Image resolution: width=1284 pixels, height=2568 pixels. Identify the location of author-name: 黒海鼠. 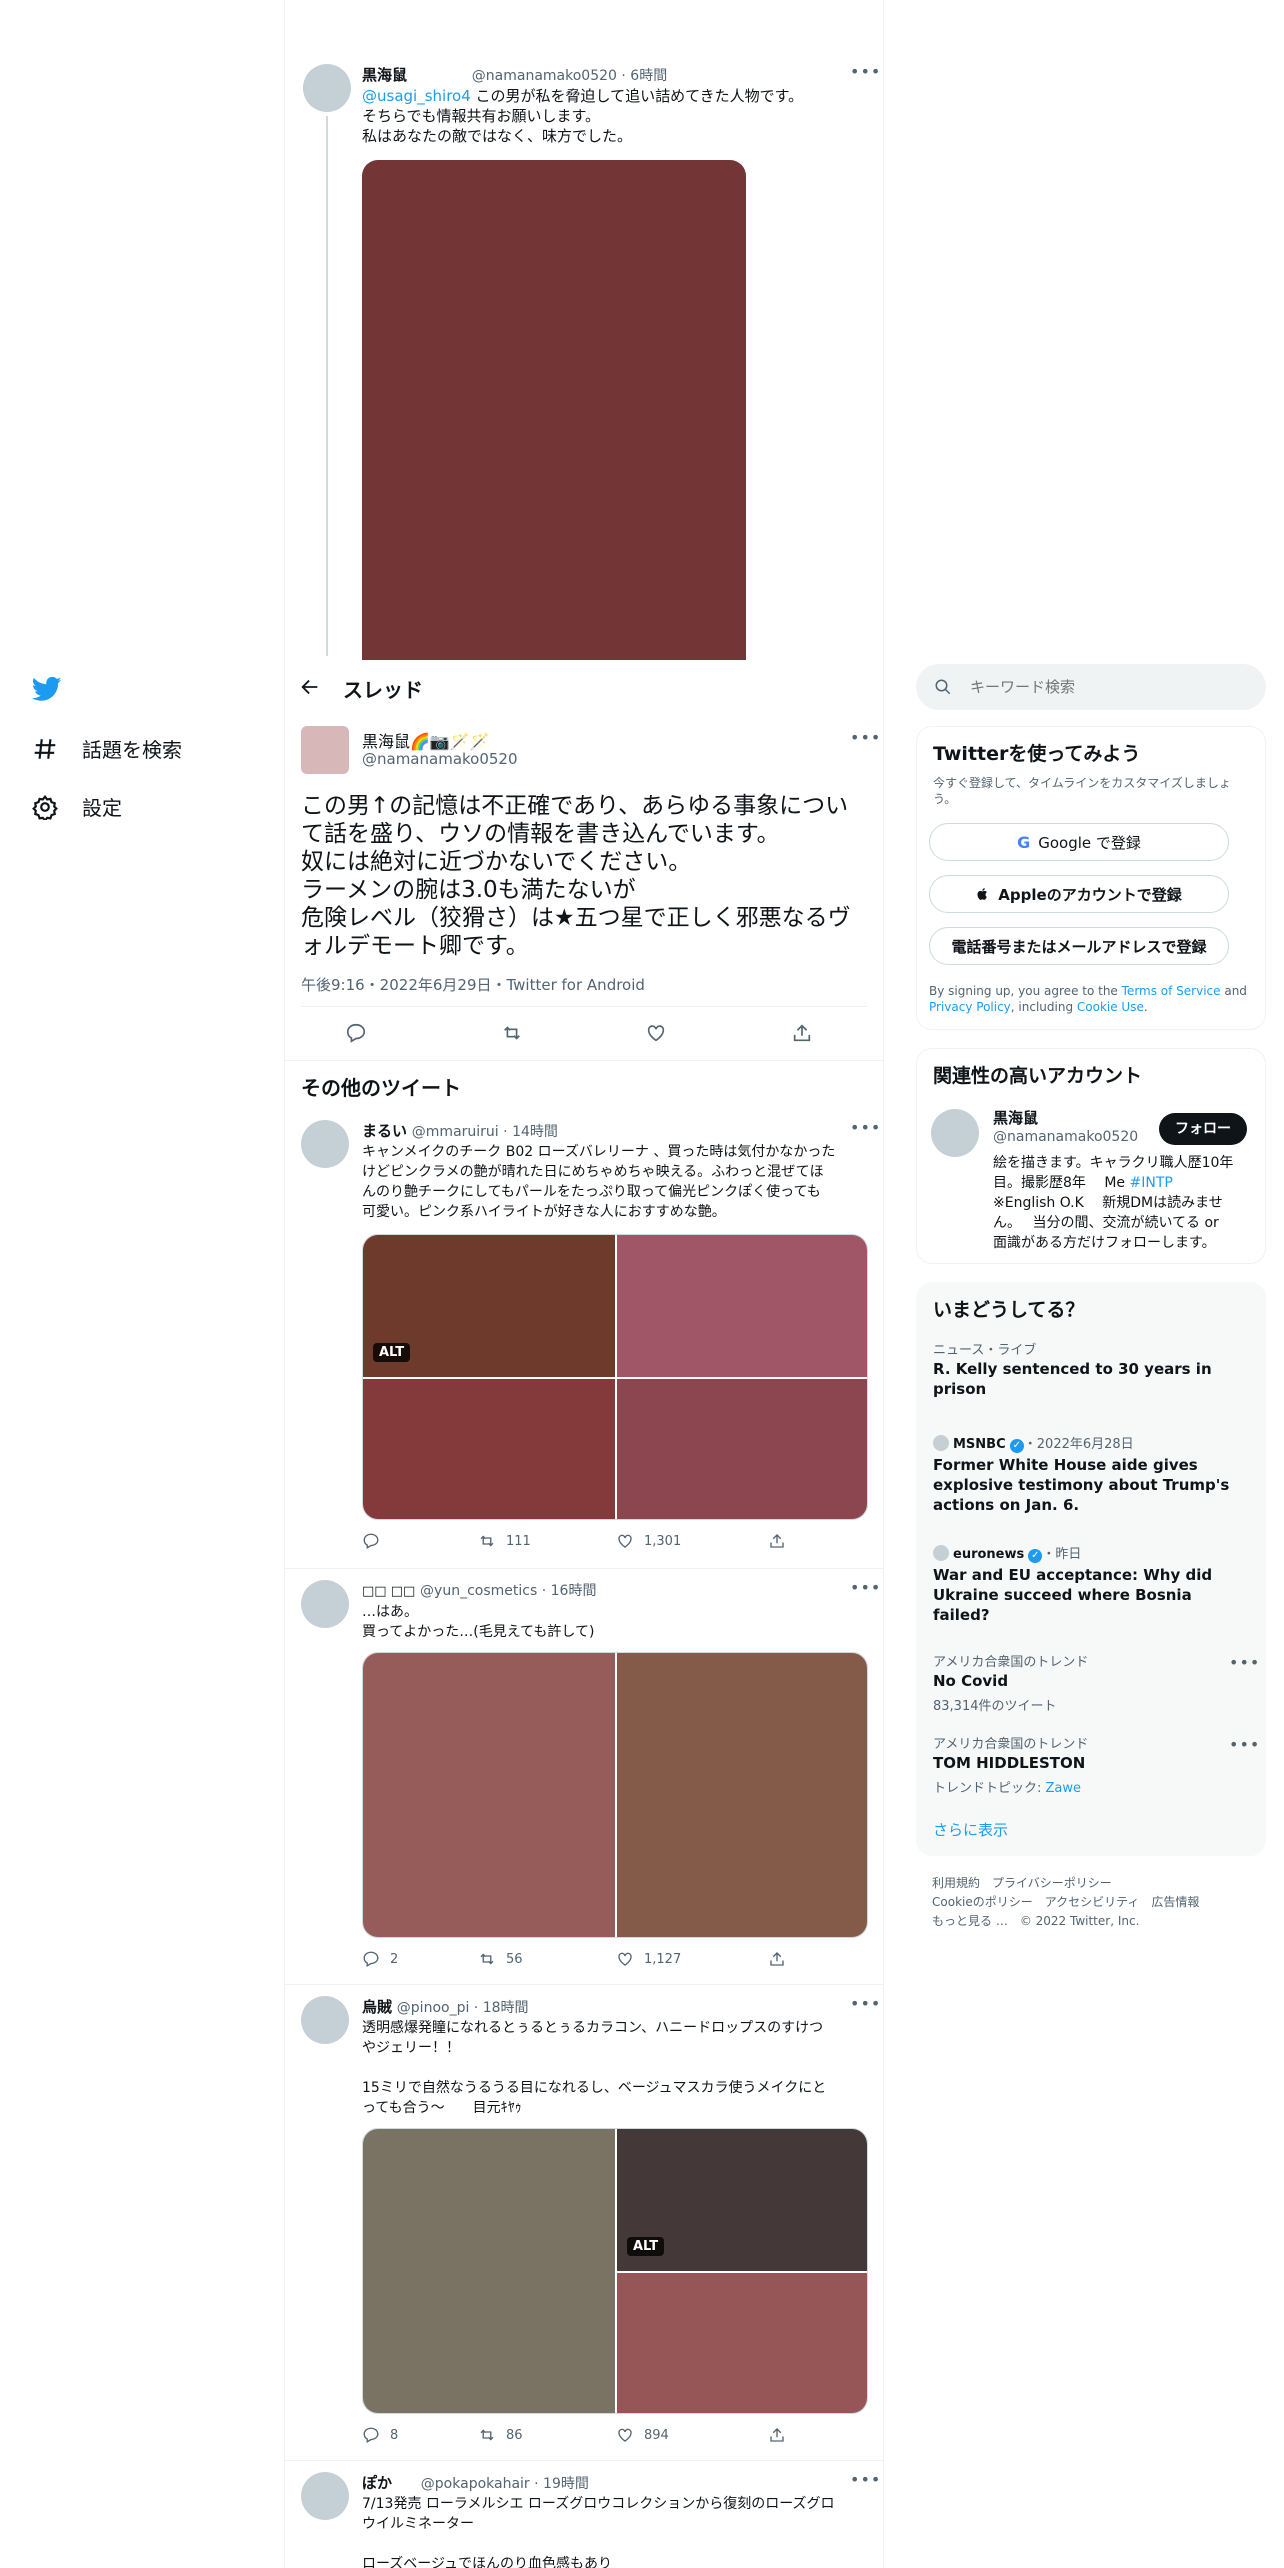
(384, 75).